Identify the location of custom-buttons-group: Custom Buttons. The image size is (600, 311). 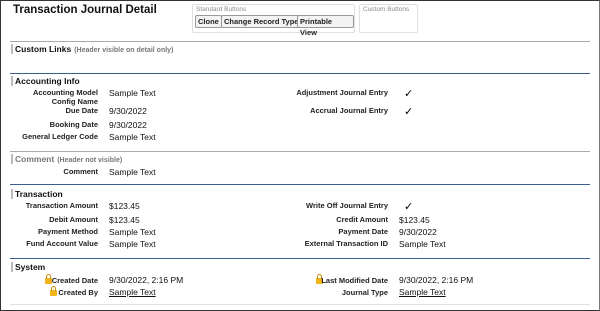
(388, 18).